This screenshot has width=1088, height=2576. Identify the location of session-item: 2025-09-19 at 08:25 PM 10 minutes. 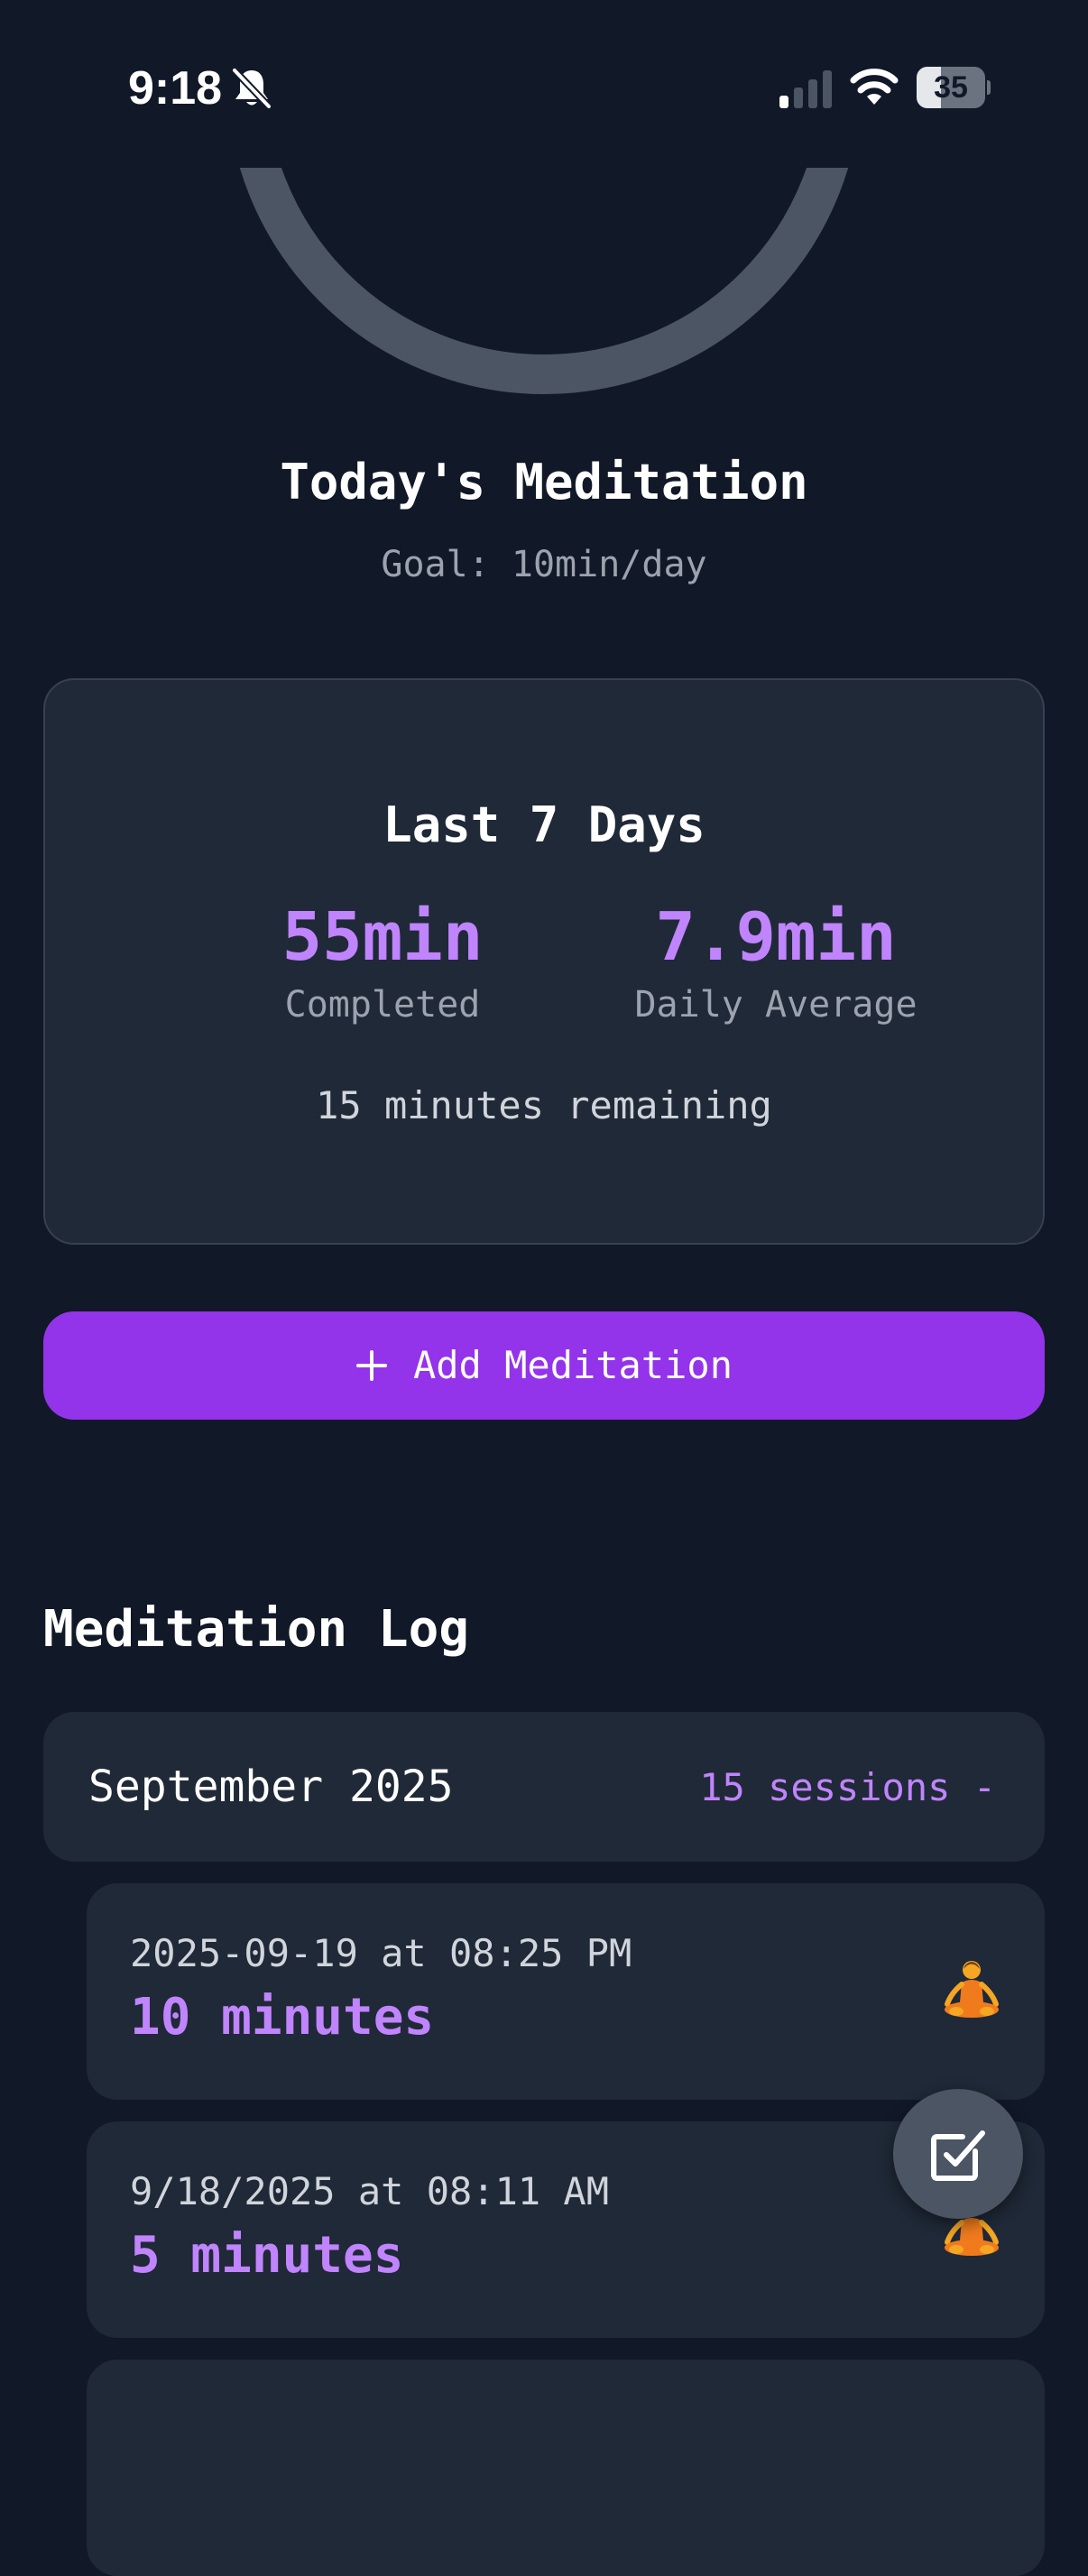
(566, 1992).